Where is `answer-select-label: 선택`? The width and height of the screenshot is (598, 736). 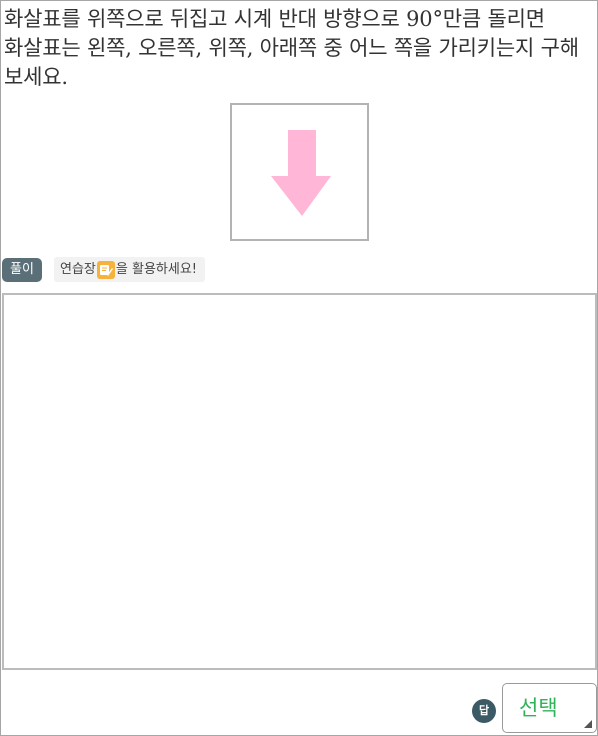 answer-select-label: 선택 is located at coordinates (538, 708).